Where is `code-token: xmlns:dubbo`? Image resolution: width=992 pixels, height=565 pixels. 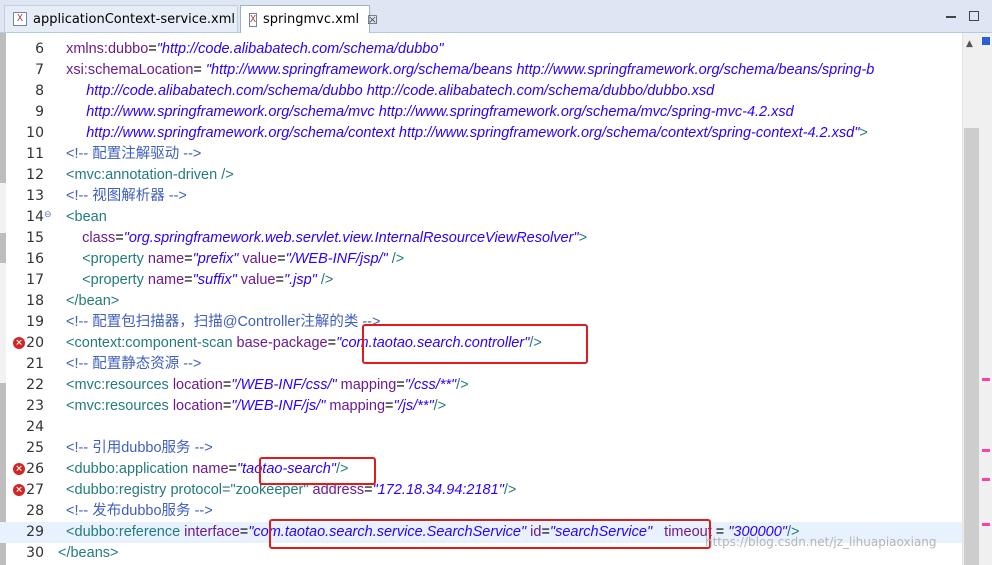
code-token: xmlns:dubbo is located at coordinates (107, 49).